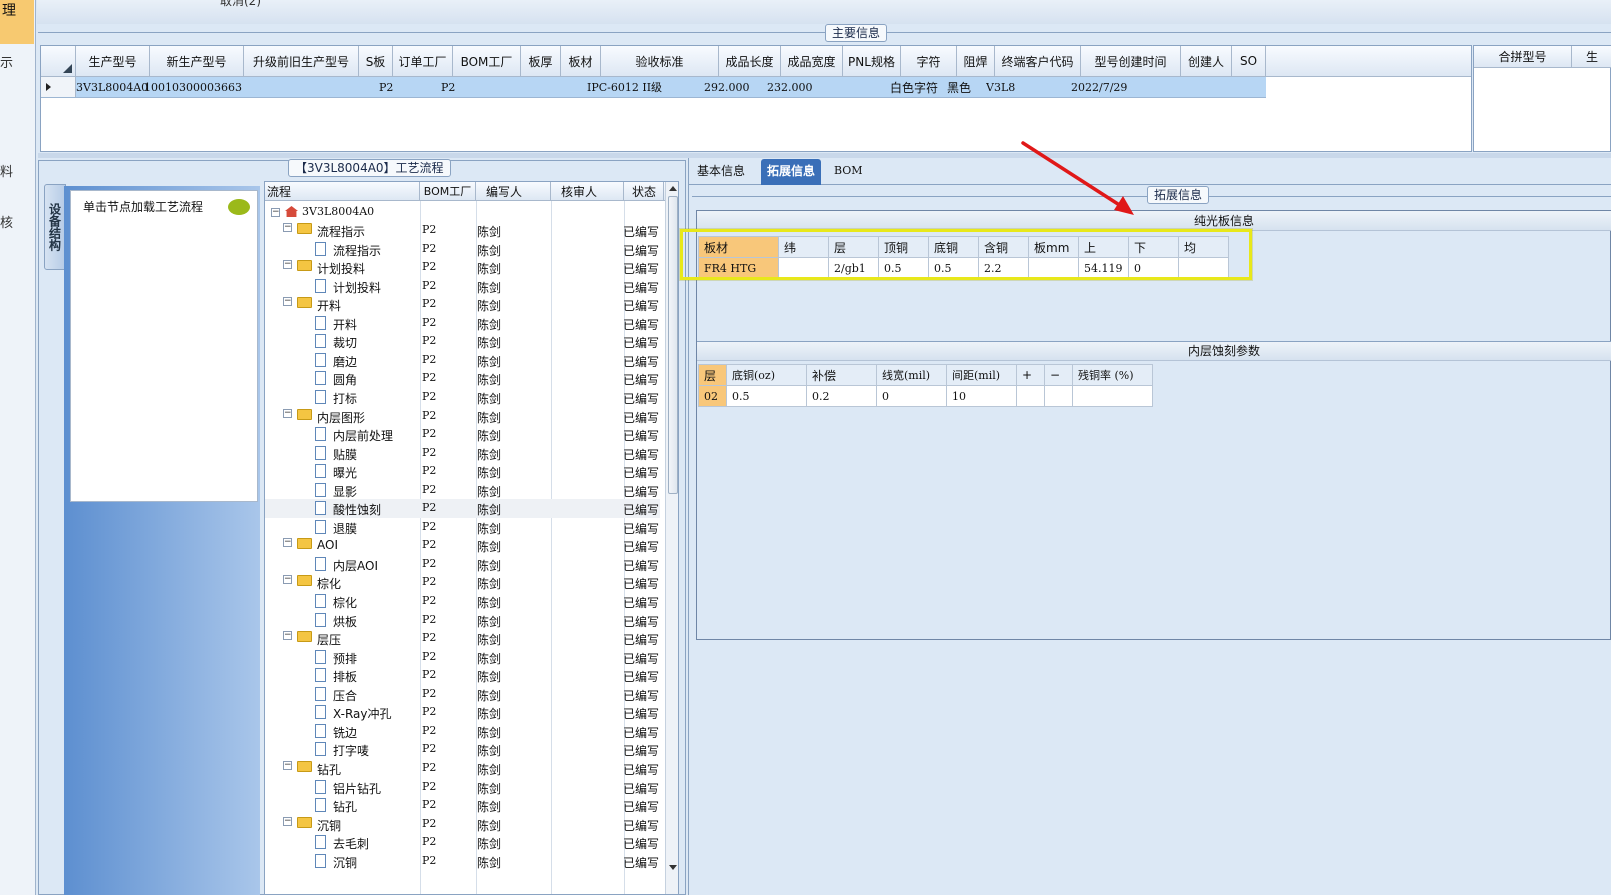  I want to click on column-header: 生, so click(1591, 56).